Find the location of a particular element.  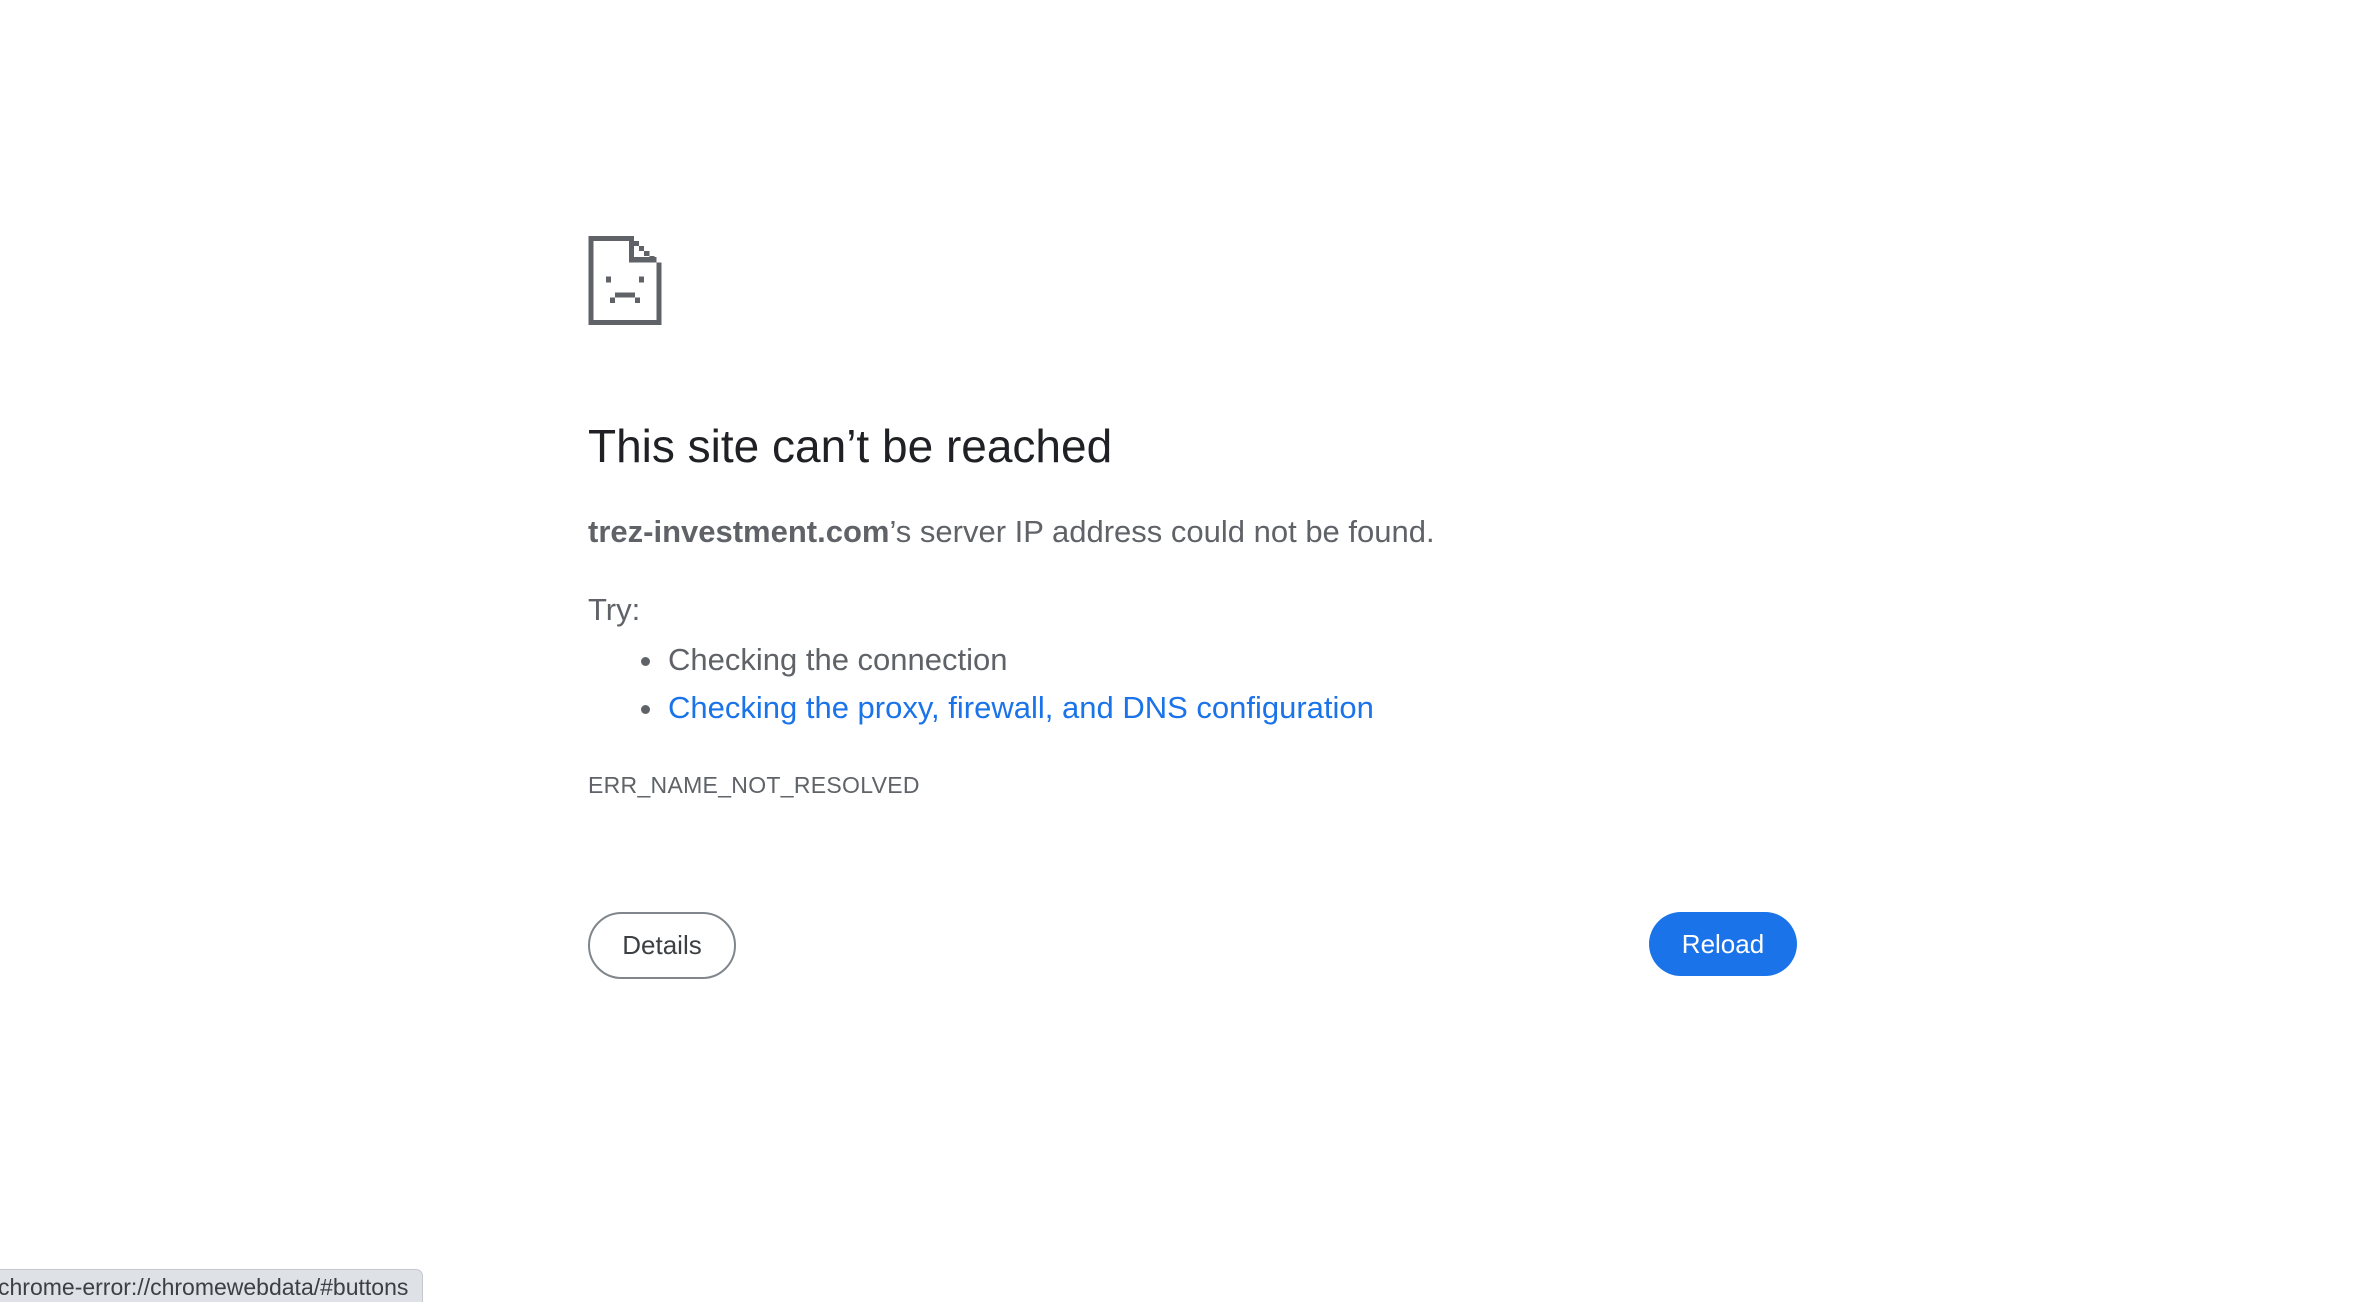

try-label: Try: is located at coordinates (614, 609).